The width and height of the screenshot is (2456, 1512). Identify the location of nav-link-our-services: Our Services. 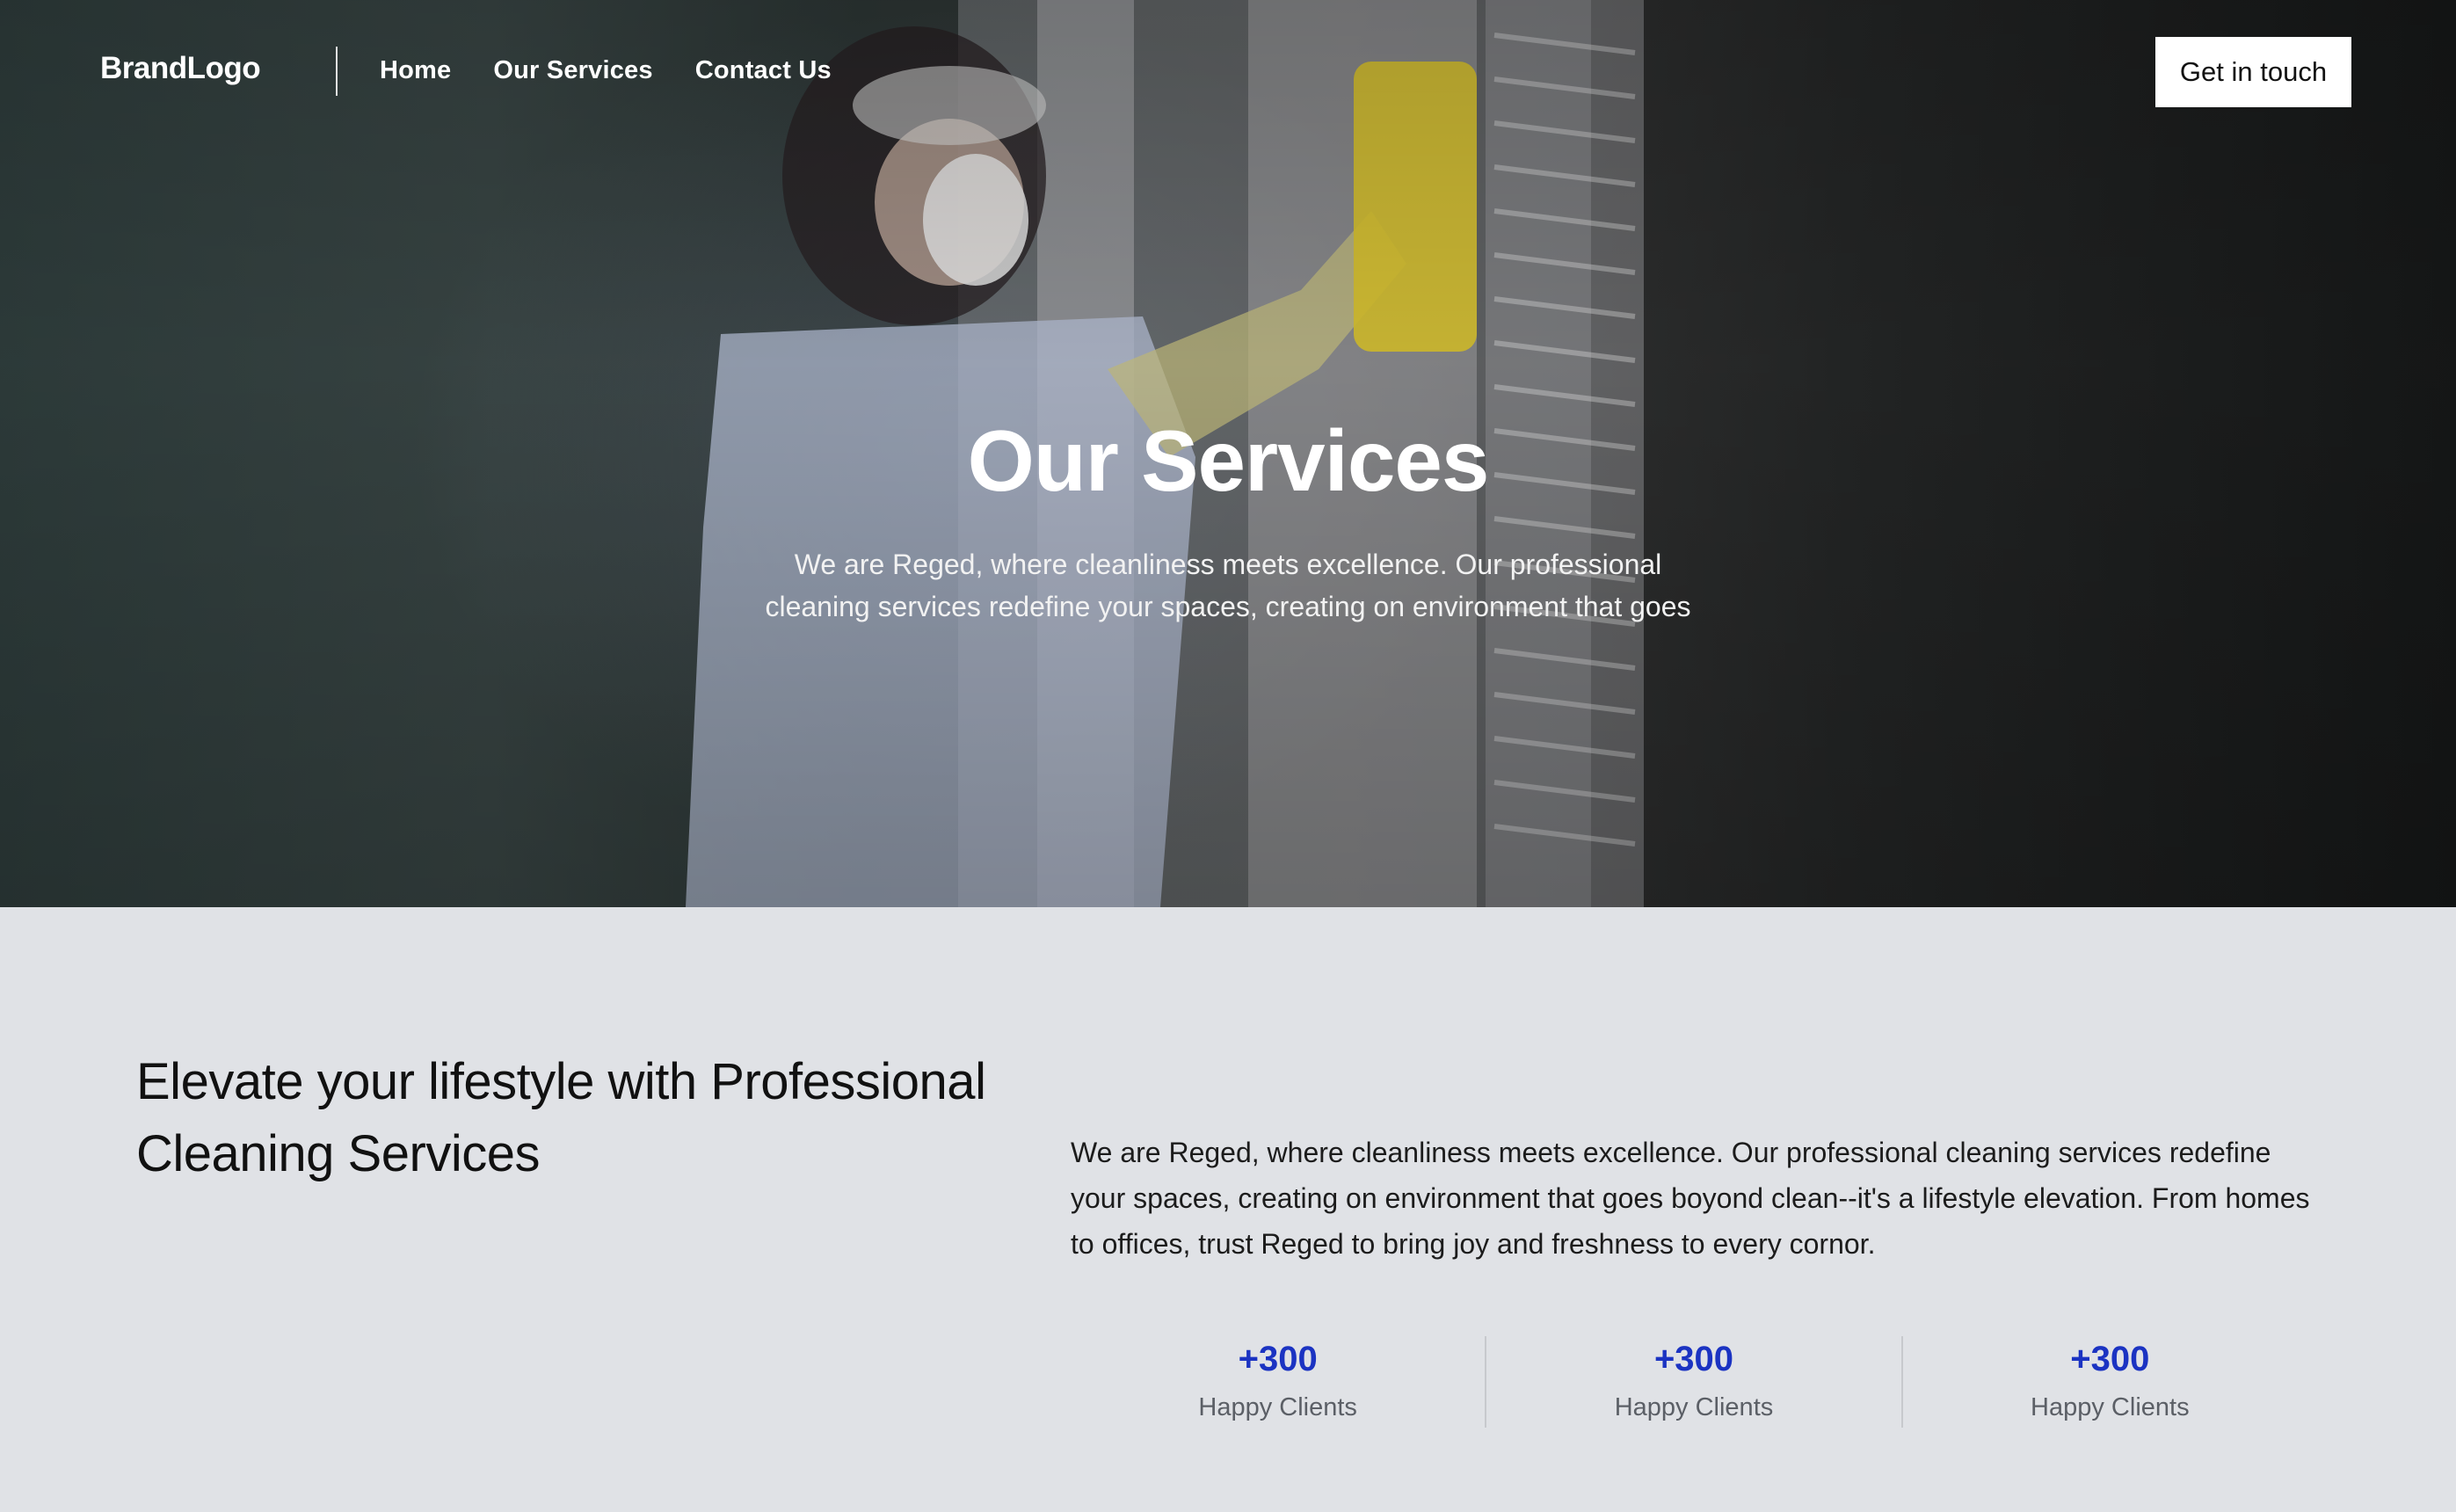
(572, 71).